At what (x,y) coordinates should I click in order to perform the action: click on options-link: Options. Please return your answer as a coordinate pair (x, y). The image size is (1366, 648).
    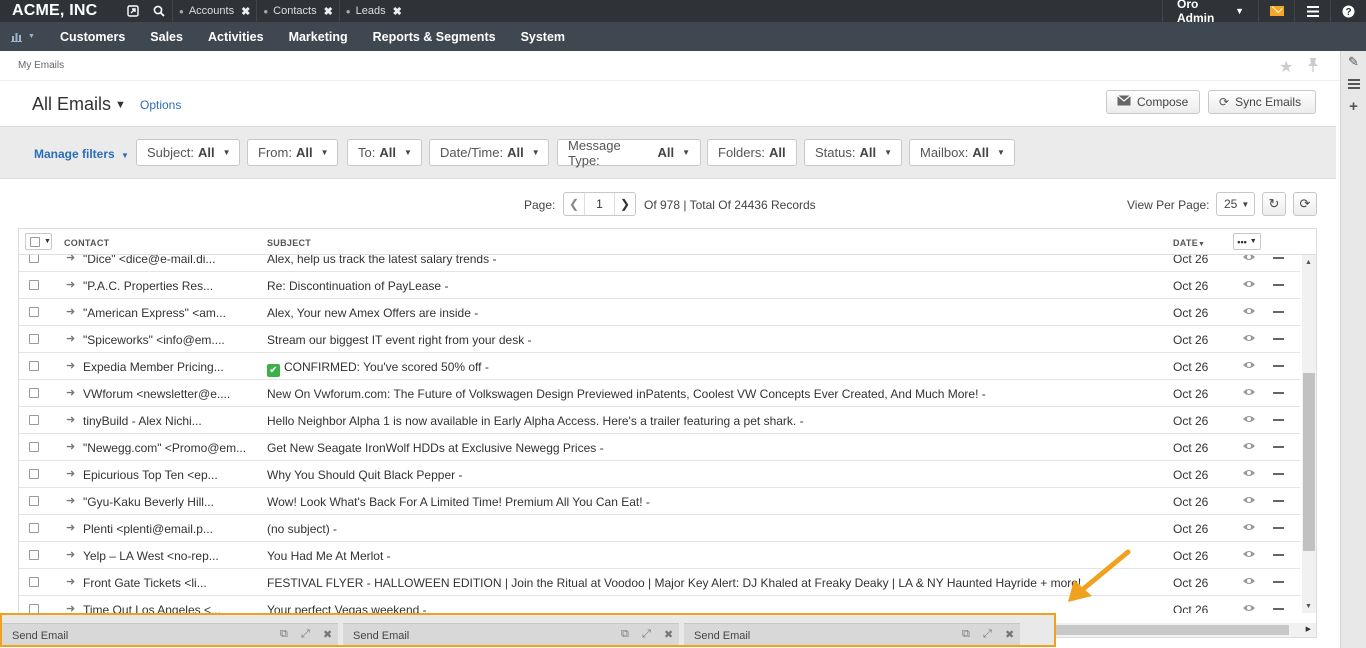
    Looking at the image, I should click on (160, 105).